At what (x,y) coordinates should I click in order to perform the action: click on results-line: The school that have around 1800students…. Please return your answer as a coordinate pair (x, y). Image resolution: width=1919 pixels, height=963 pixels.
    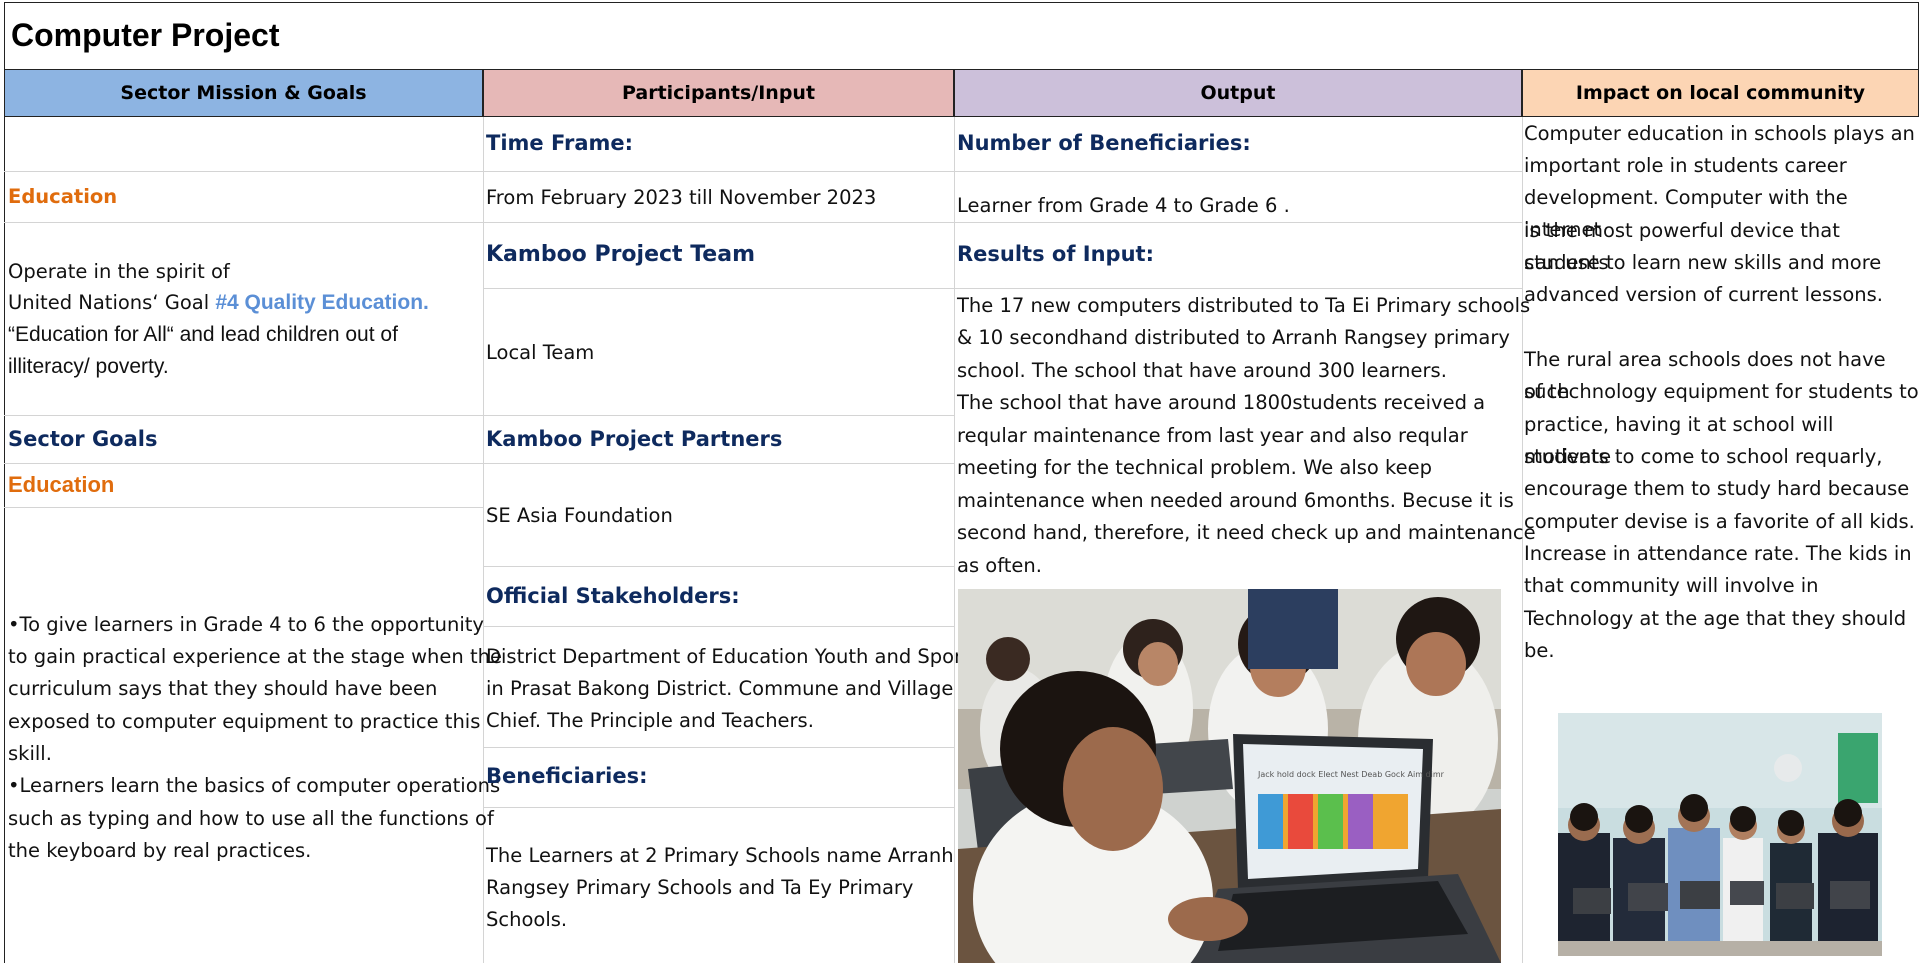
    Looking at the image, I should click on (1221, 402).